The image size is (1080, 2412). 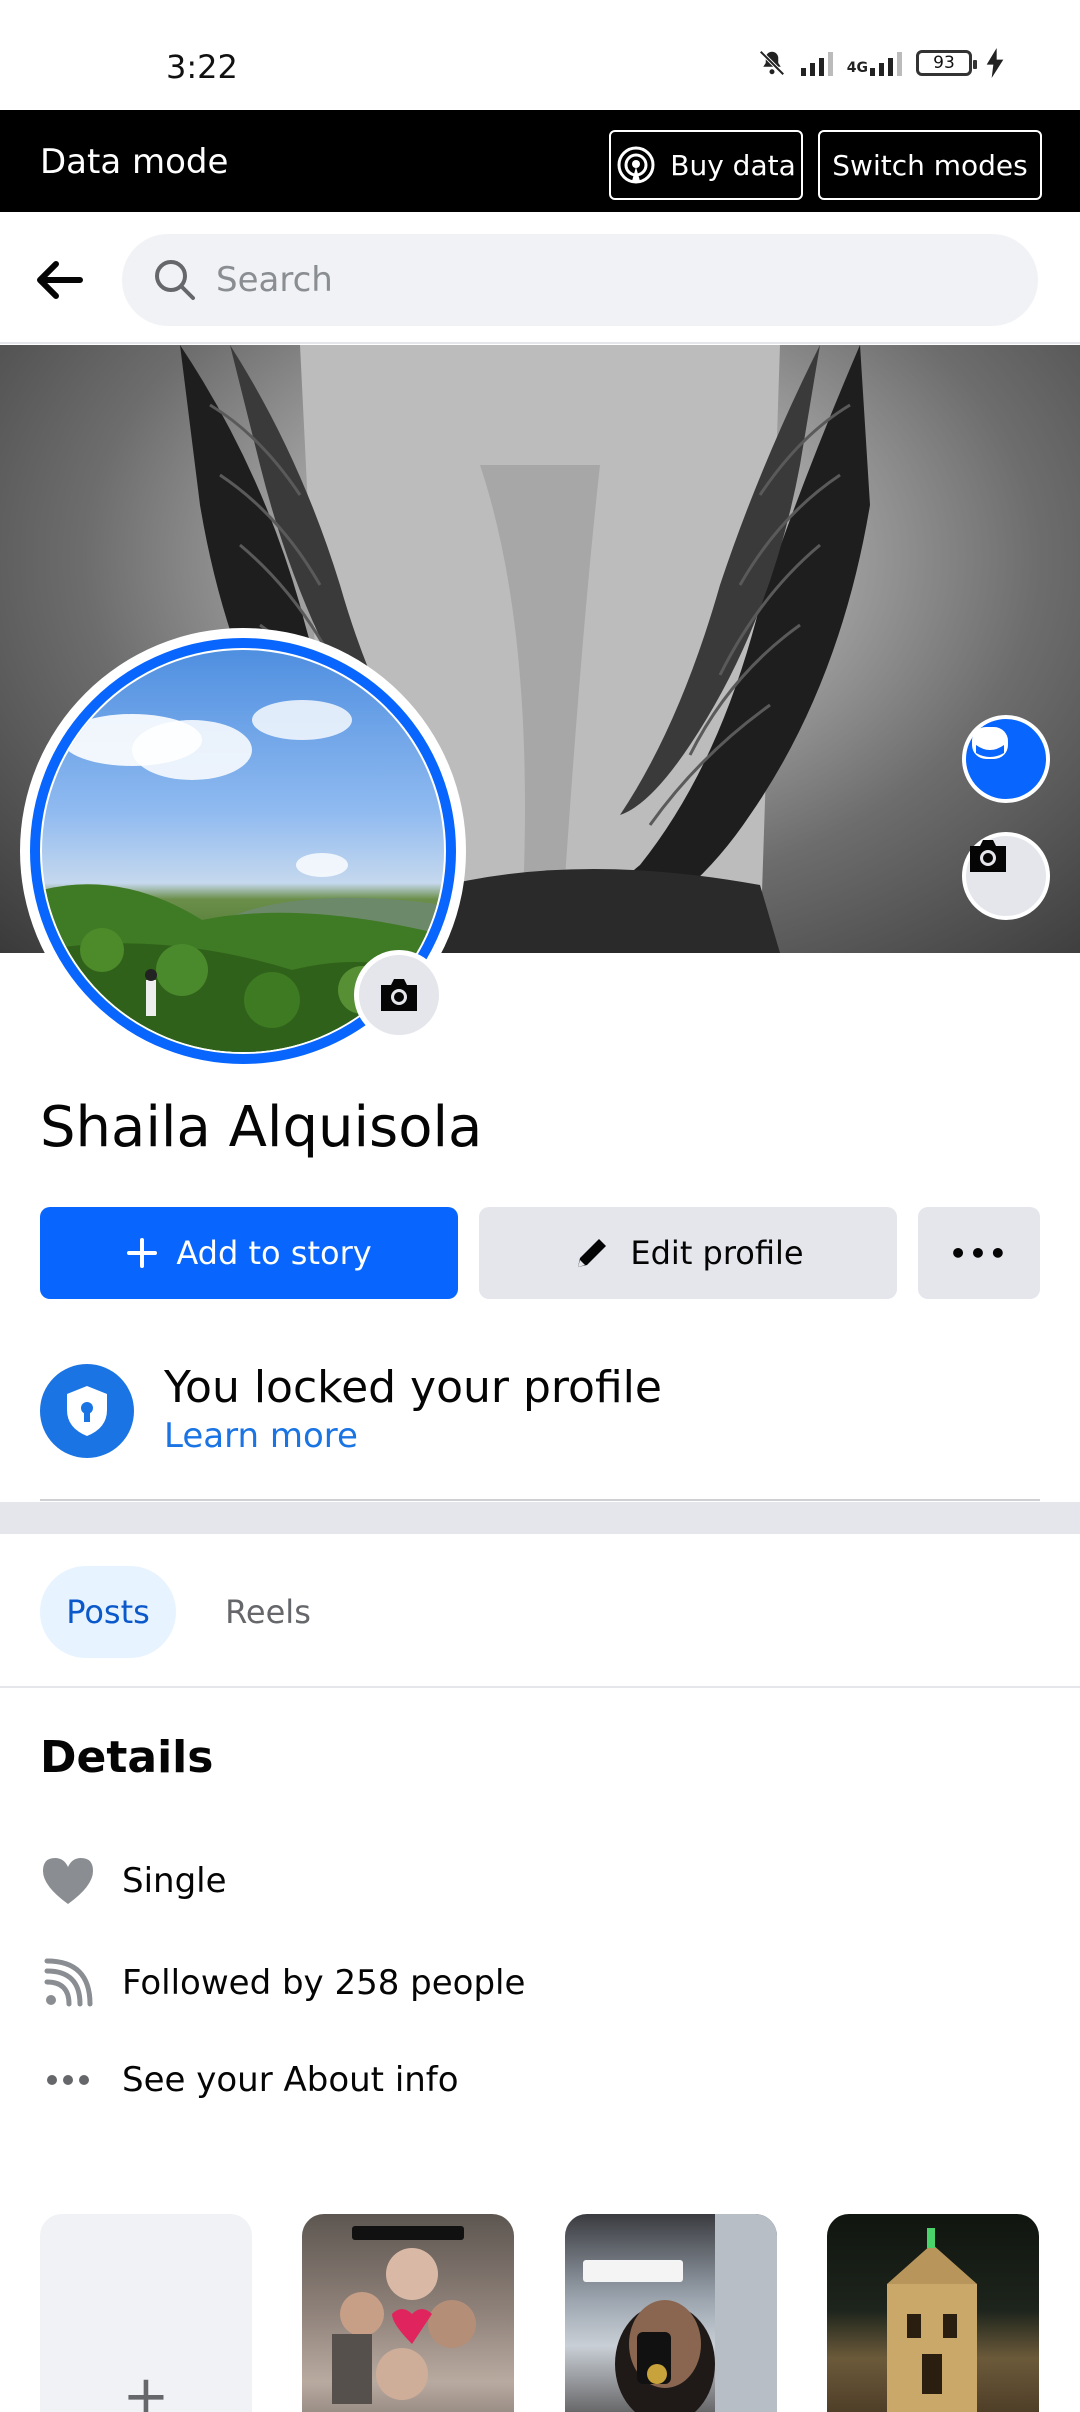 I want to click on buy-data-button: Buy data, so click(x=706, y=165).